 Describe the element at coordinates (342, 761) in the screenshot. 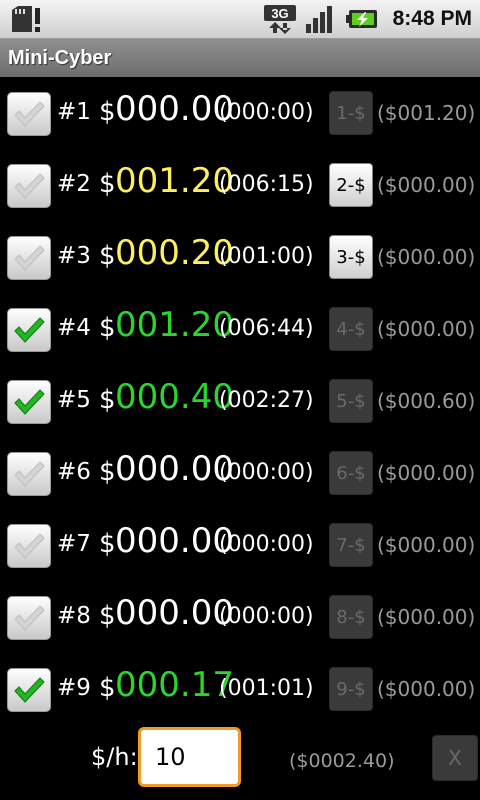

I see `total-amount: ($0002.40)` at that location.